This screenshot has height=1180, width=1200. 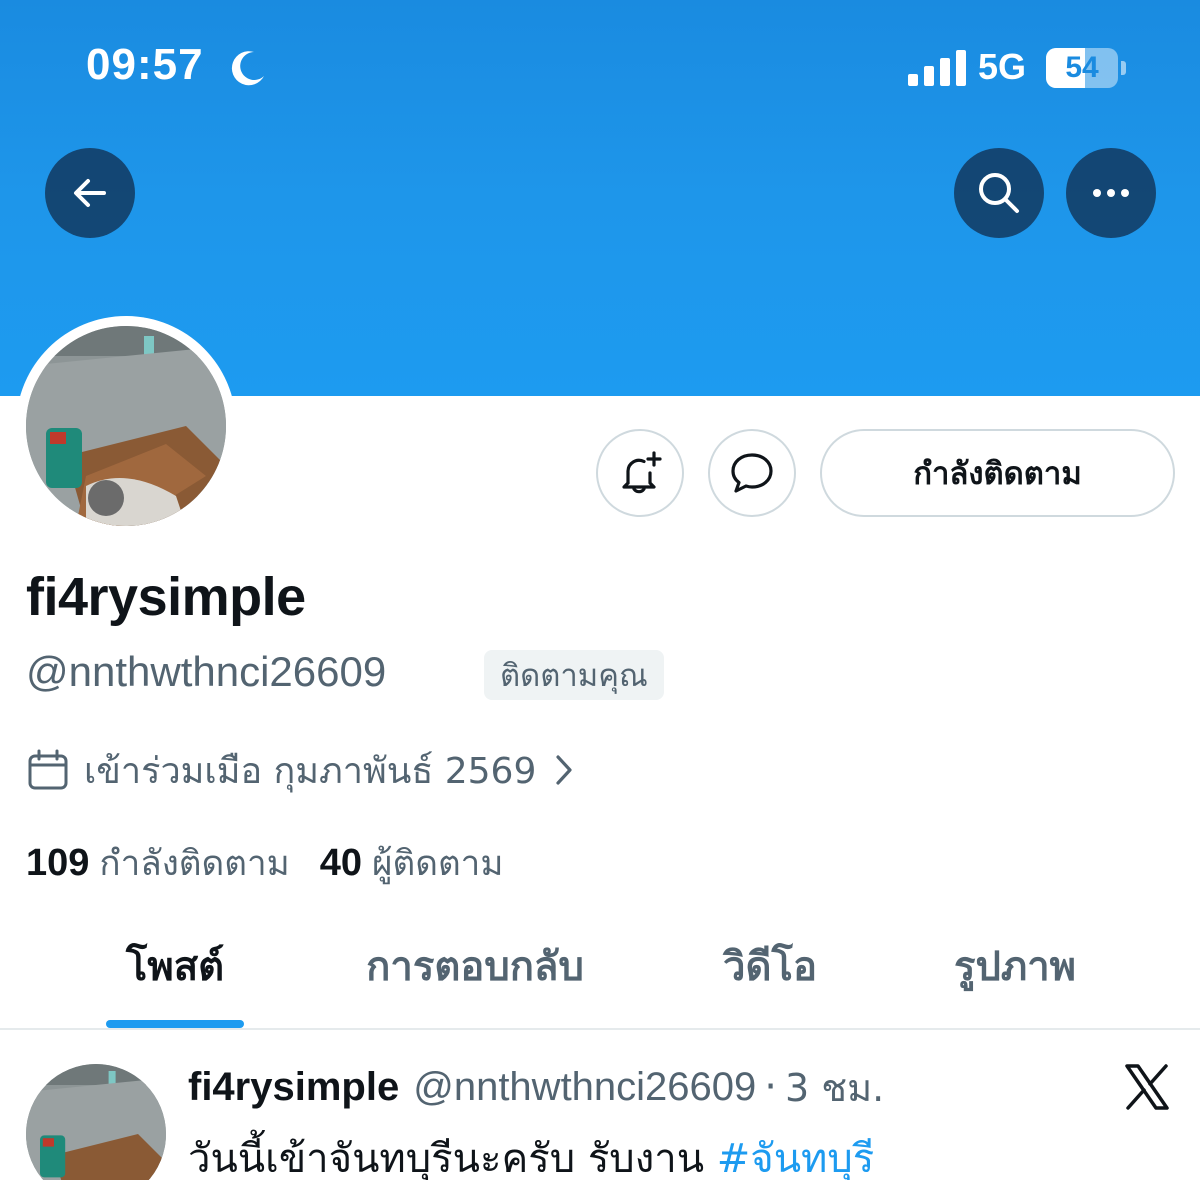 What do you see at coordinates (997, 473) in the screenshot?
I see `following-button: กำลังติดตาม` at bounding box center [997, 473].